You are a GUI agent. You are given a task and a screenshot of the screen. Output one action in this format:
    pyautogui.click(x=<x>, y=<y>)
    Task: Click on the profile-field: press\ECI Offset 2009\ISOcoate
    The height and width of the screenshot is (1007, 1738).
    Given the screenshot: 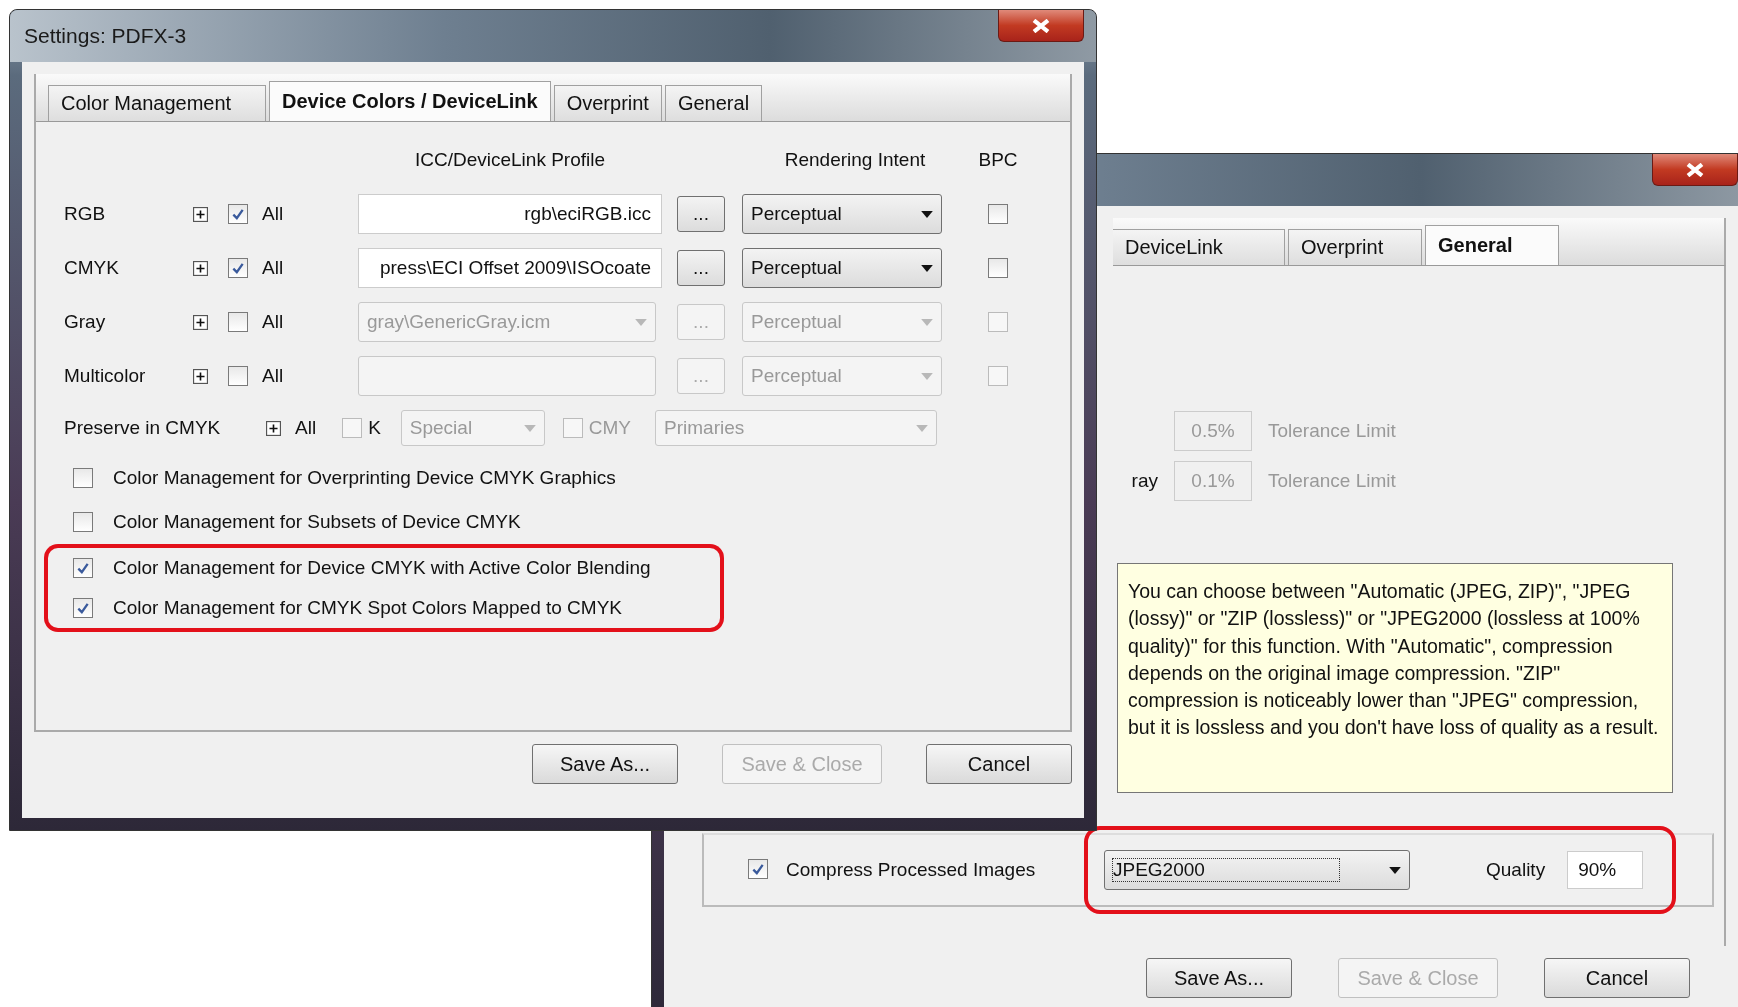 What is the action you would take?
    pyautogui.click(x=510, y=268)
    